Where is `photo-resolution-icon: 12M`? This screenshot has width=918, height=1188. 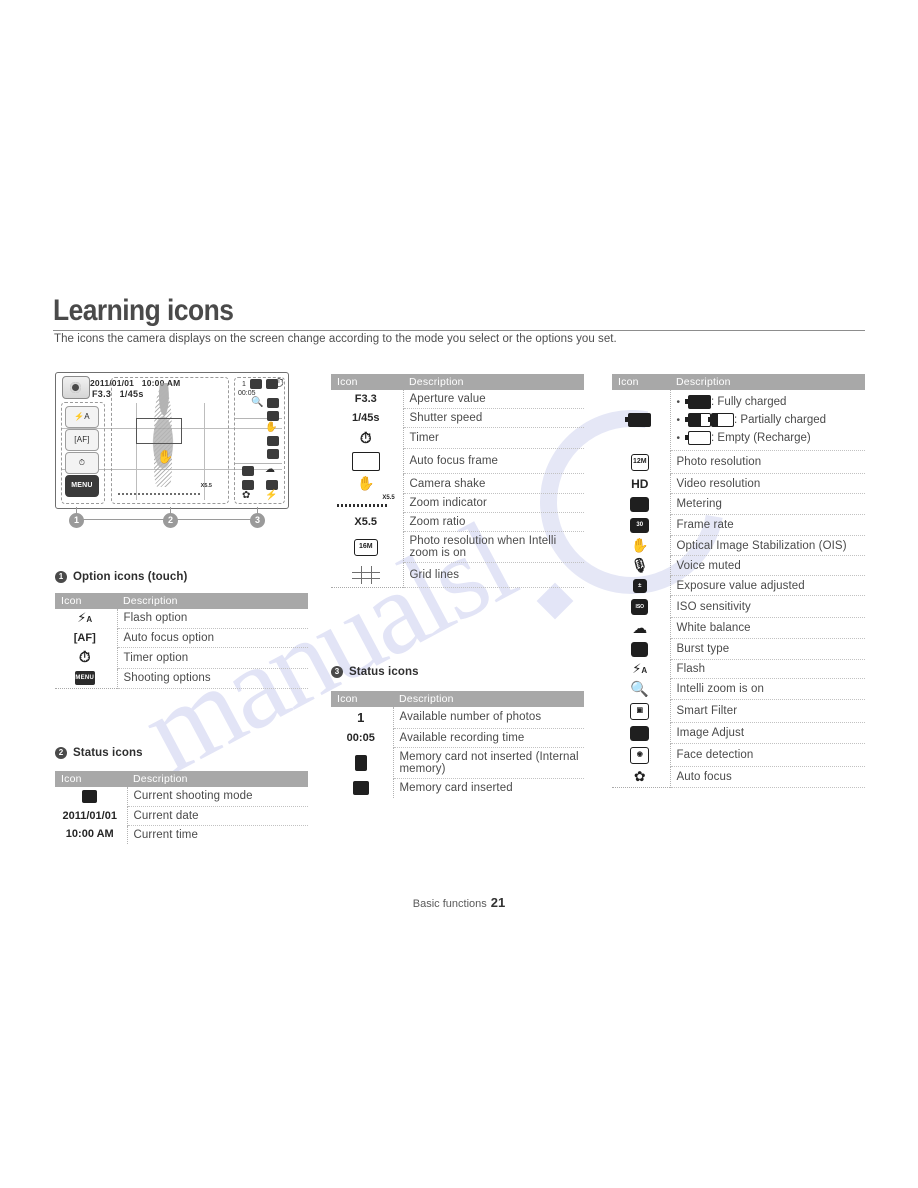
photo-resolution-icon: 12M is located at coordinates (641, 462).